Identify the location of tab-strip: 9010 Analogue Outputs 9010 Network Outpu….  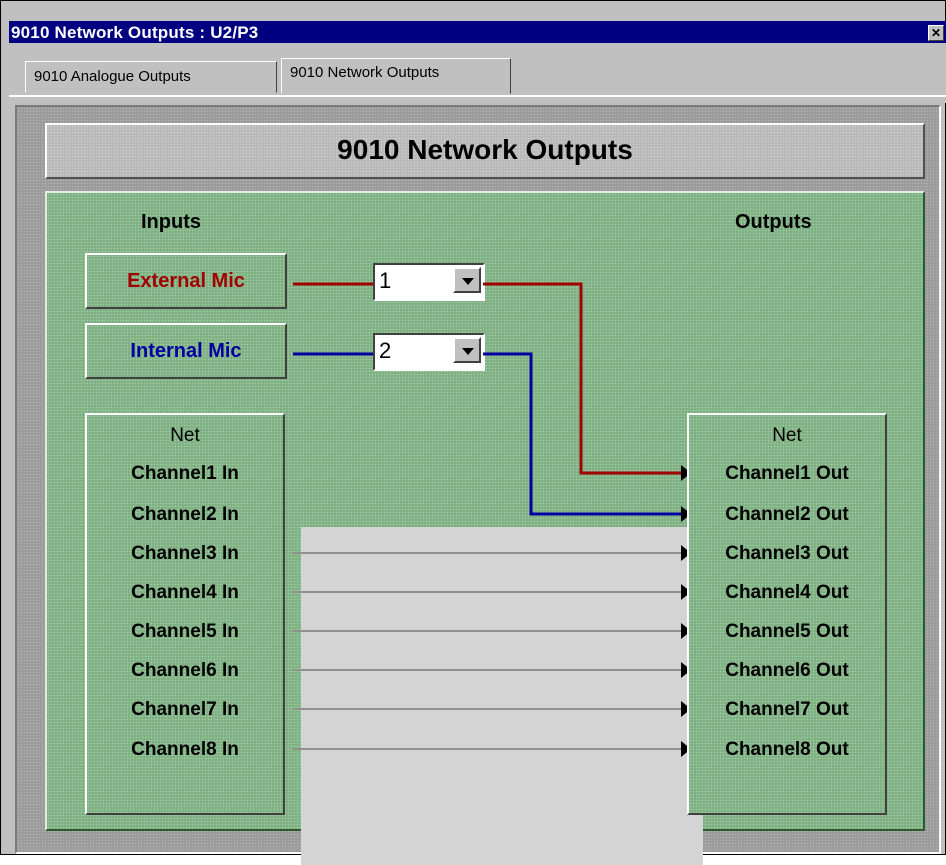
(477, 73).